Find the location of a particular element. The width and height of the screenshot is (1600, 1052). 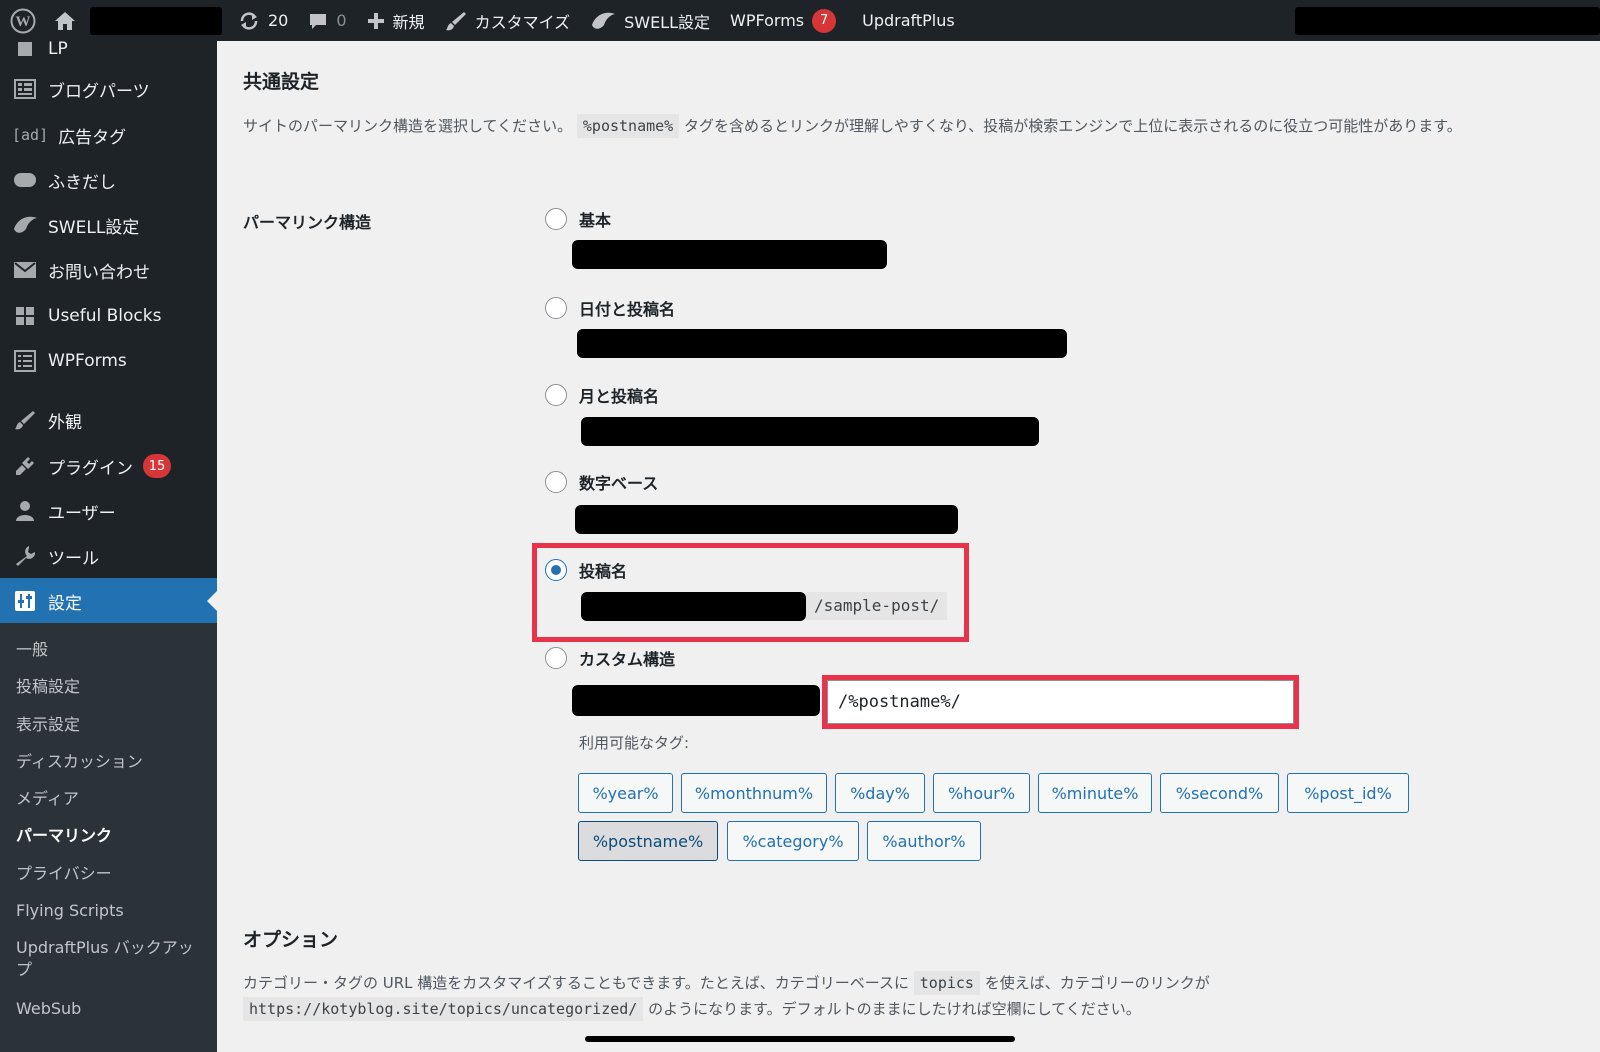

wpforms-label: WPForms is located at coordinates (767, 20).